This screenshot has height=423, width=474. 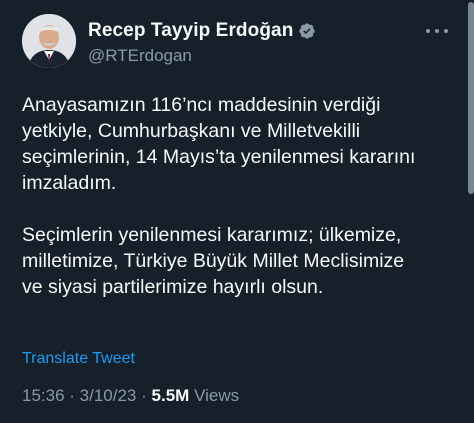 I want to click on text-line: ve siyasi partilerimize hayırlı olsun., so click(x=173, y=287).